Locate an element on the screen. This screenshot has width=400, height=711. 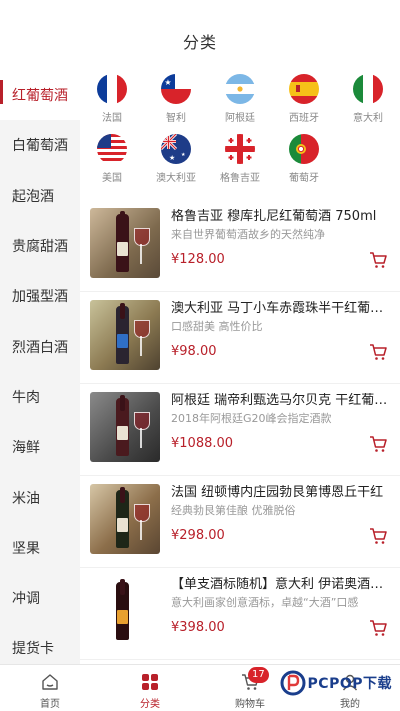
product-title: 格鲁吉亚 穆库扎尼红葡萄酒 750ml is located at coordinates (274, 216).